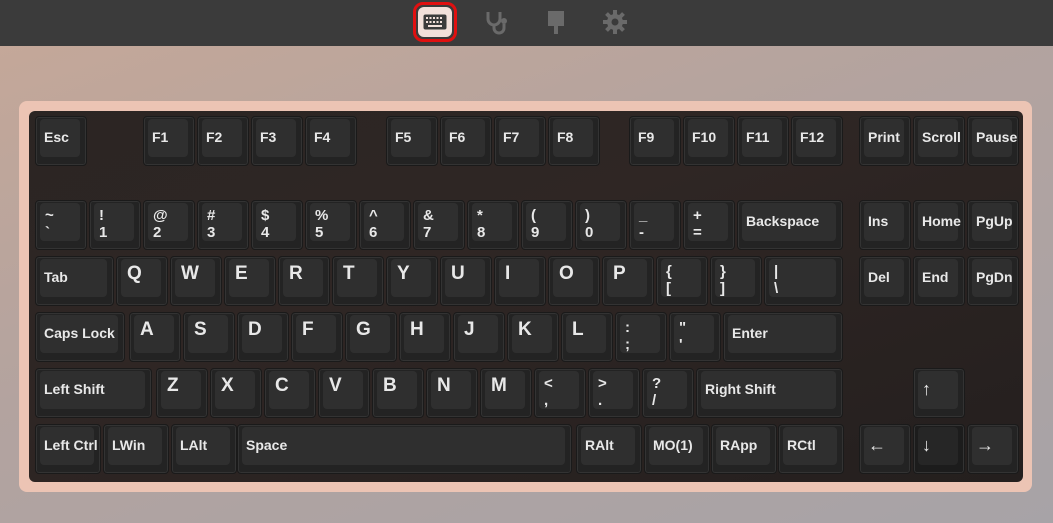 The width and height of the screenshot is (1053, 523). What do you see at coordinates (939, 141) in the screenshot?
I see `key-scroll: Scroll` at bounding box center [939, 141].